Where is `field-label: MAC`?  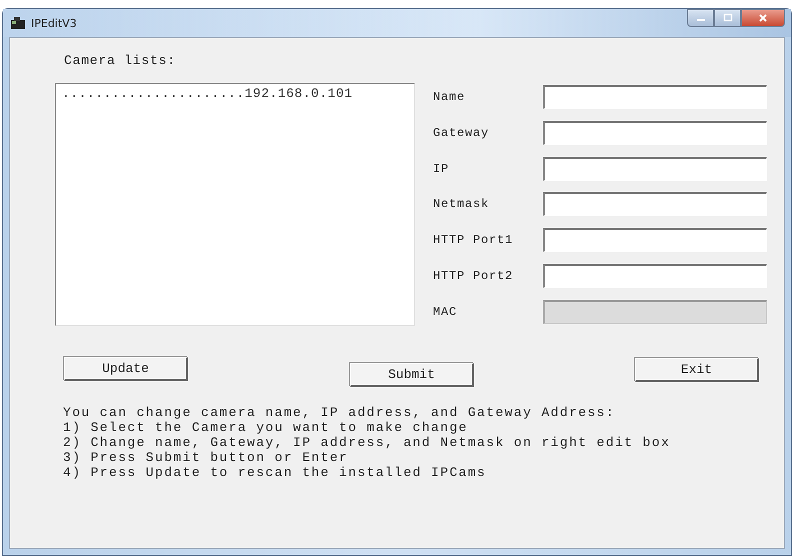 field-label: MAC is located at coordinates (445, 312).